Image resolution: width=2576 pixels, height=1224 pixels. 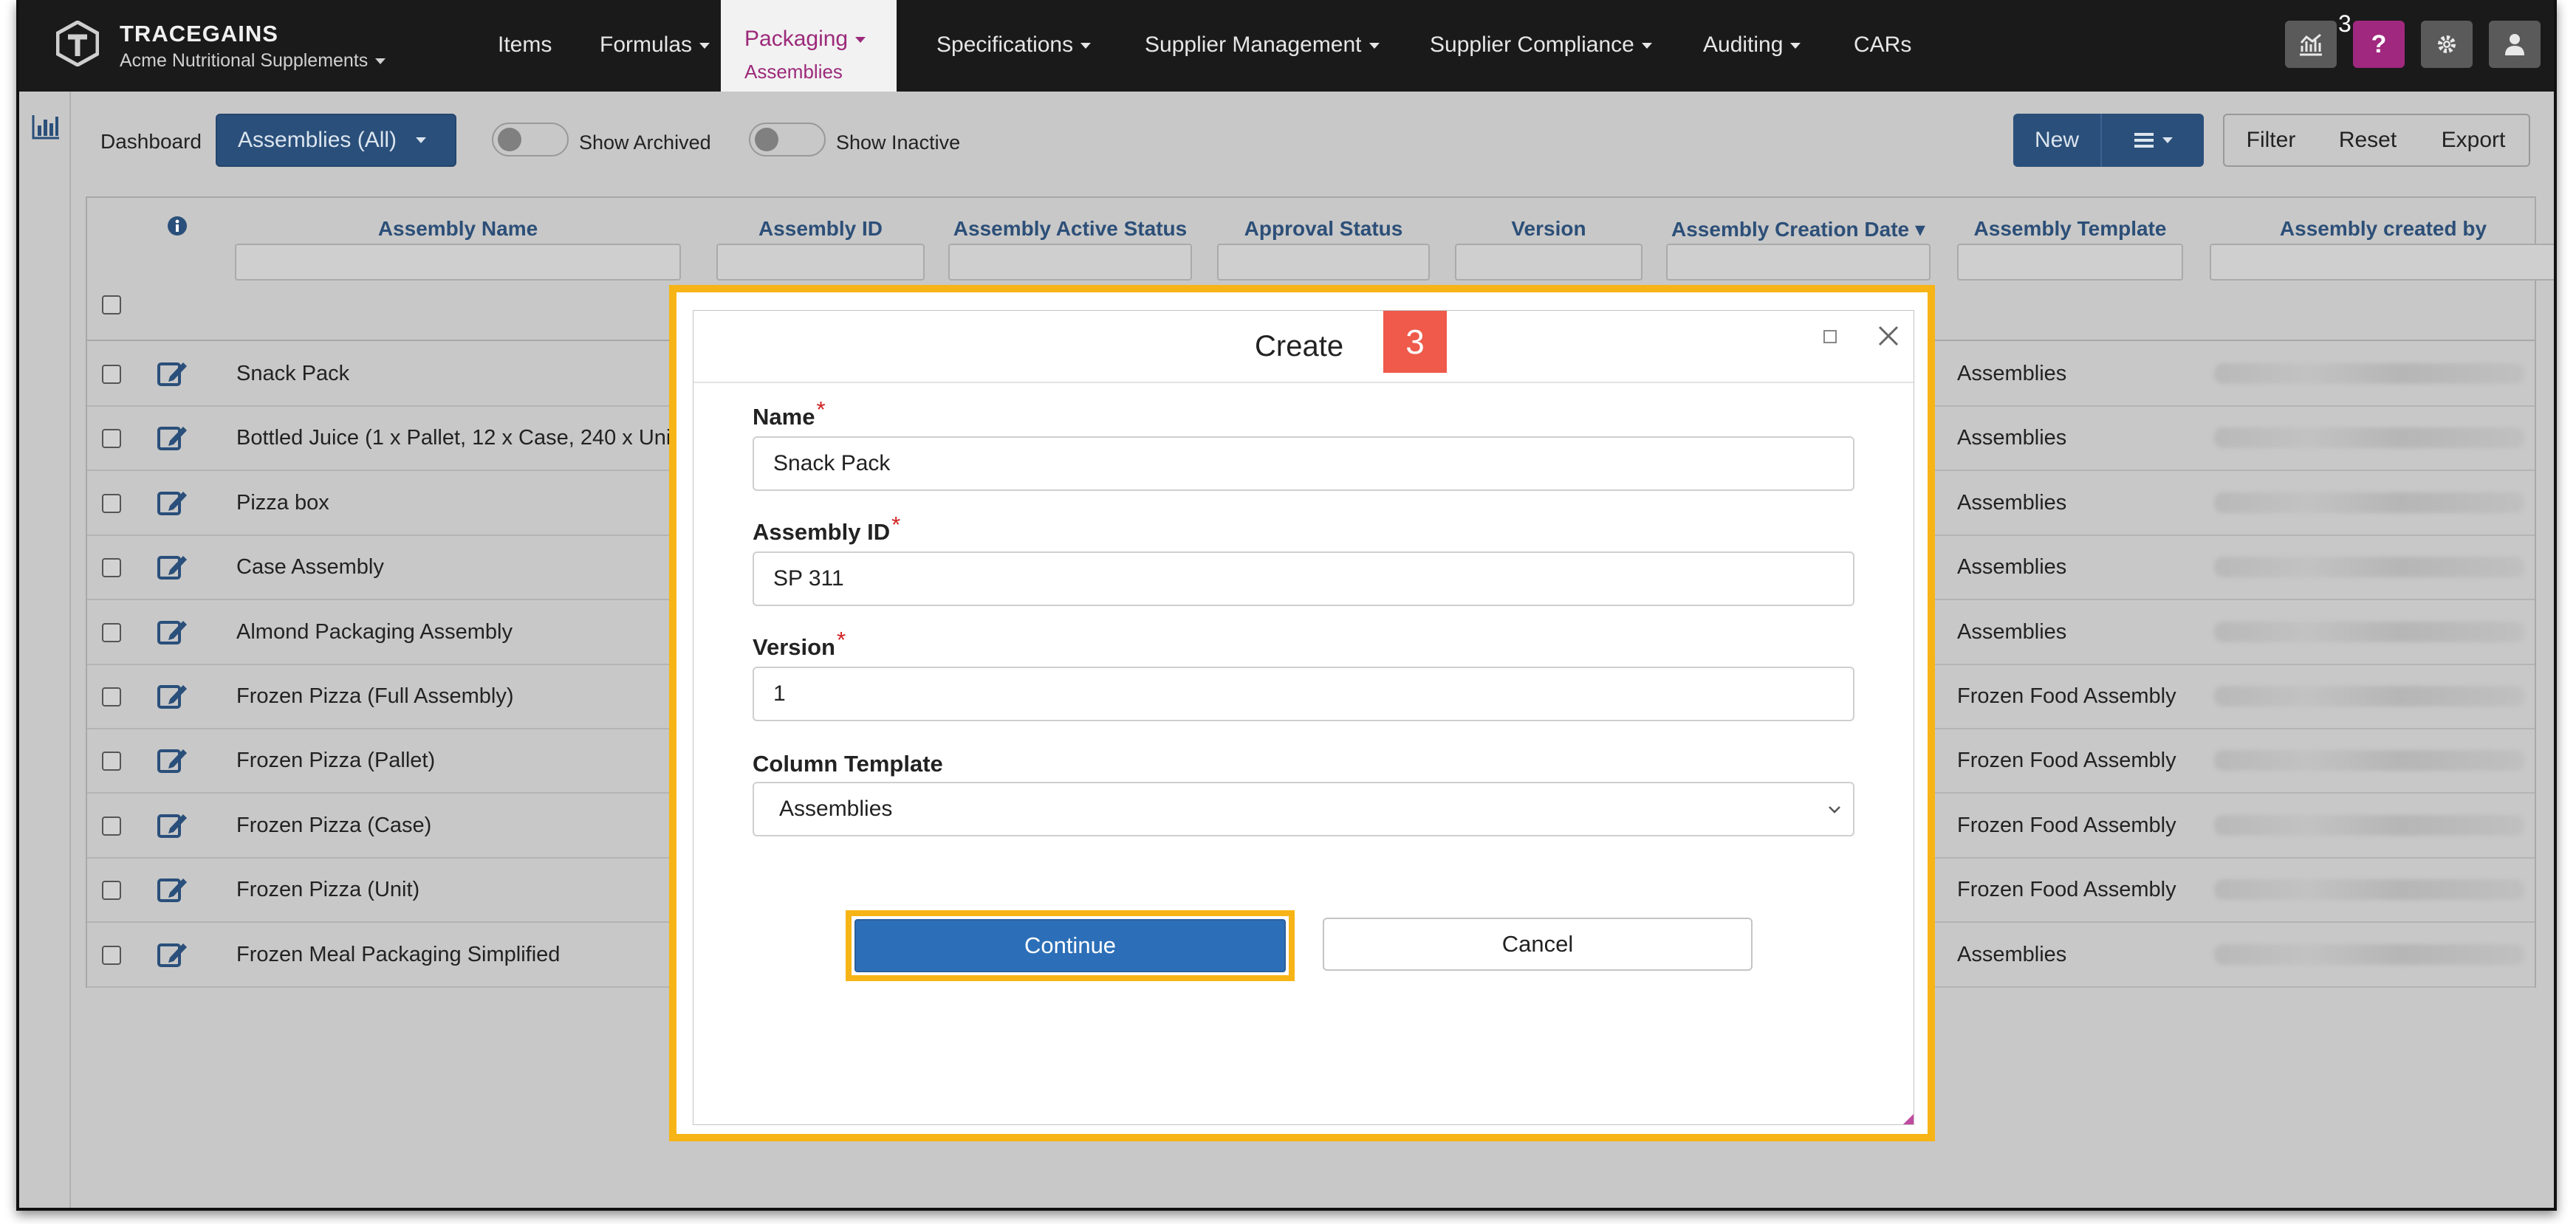 I want to click on export-button: Export, so click(x=2474, y=140).